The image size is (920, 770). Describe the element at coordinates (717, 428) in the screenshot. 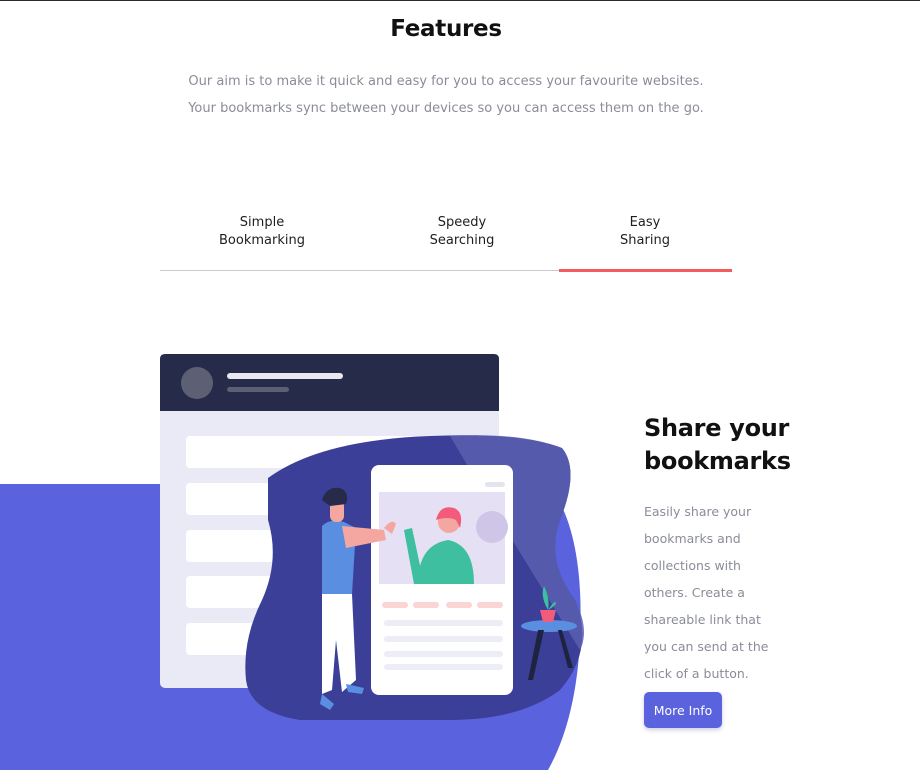

I see `panel-heading-line1: Share your` at that location.